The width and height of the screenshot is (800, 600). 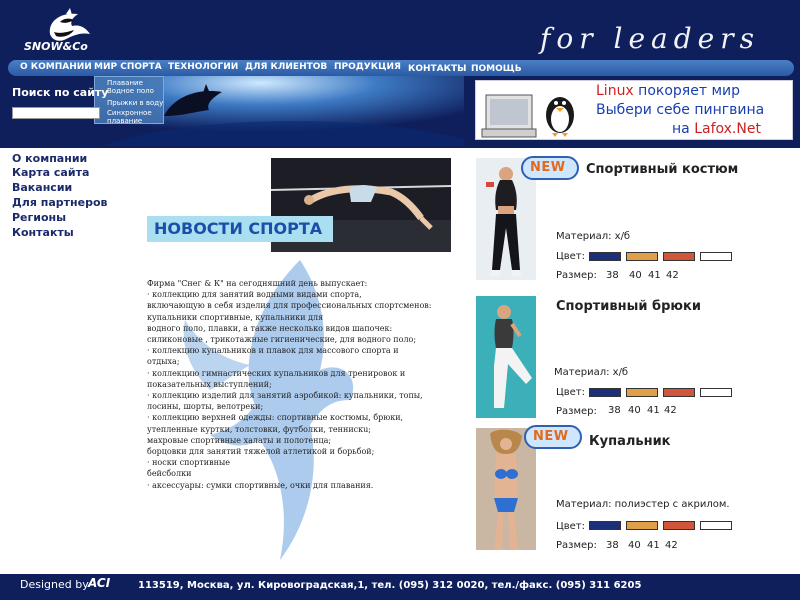 I want to click on product-3-color-label: Цвет:, so click(x=571, y=526).